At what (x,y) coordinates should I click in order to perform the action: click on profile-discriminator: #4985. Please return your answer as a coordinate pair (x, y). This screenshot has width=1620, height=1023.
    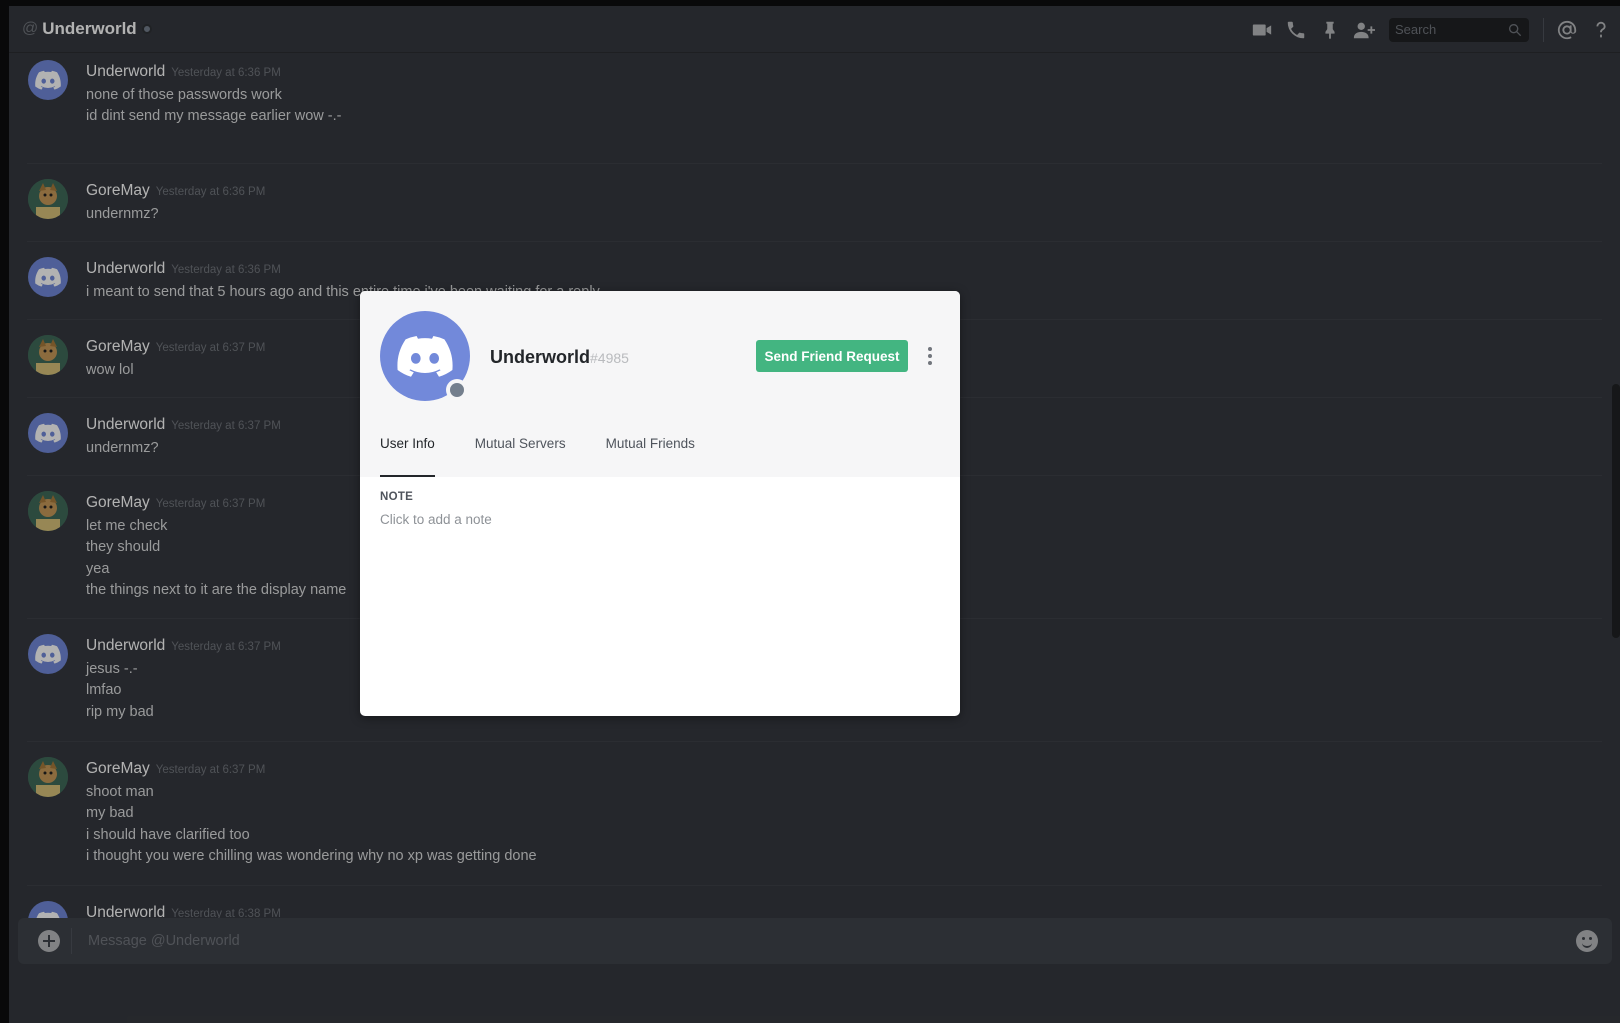
    Looking at the image, I should click on (609, 358).